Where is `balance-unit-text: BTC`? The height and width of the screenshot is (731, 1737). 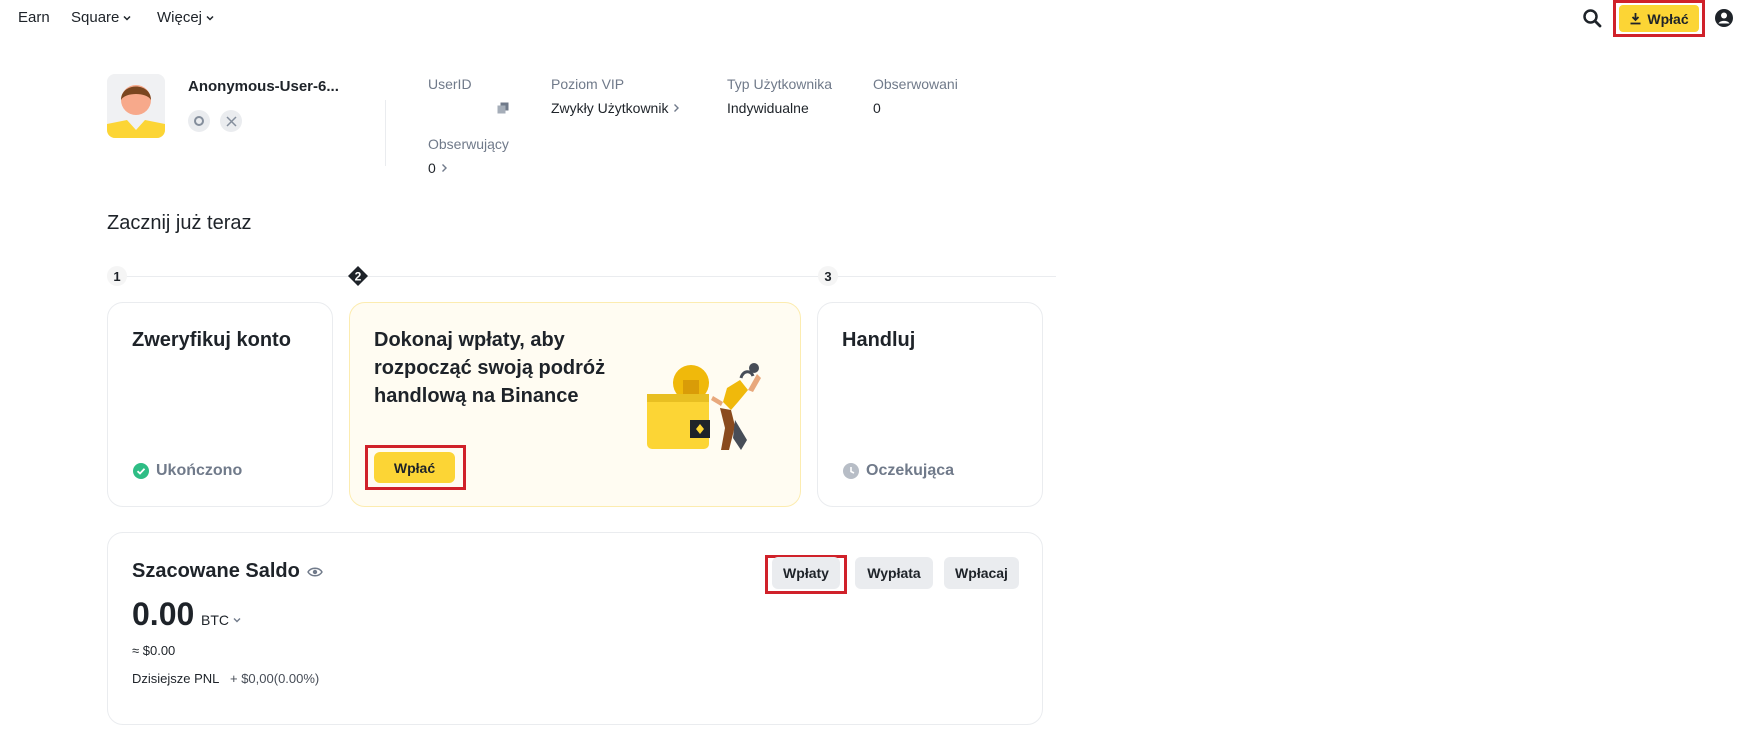 balance-unit-text: BTC is located at coordinates (215, 620).